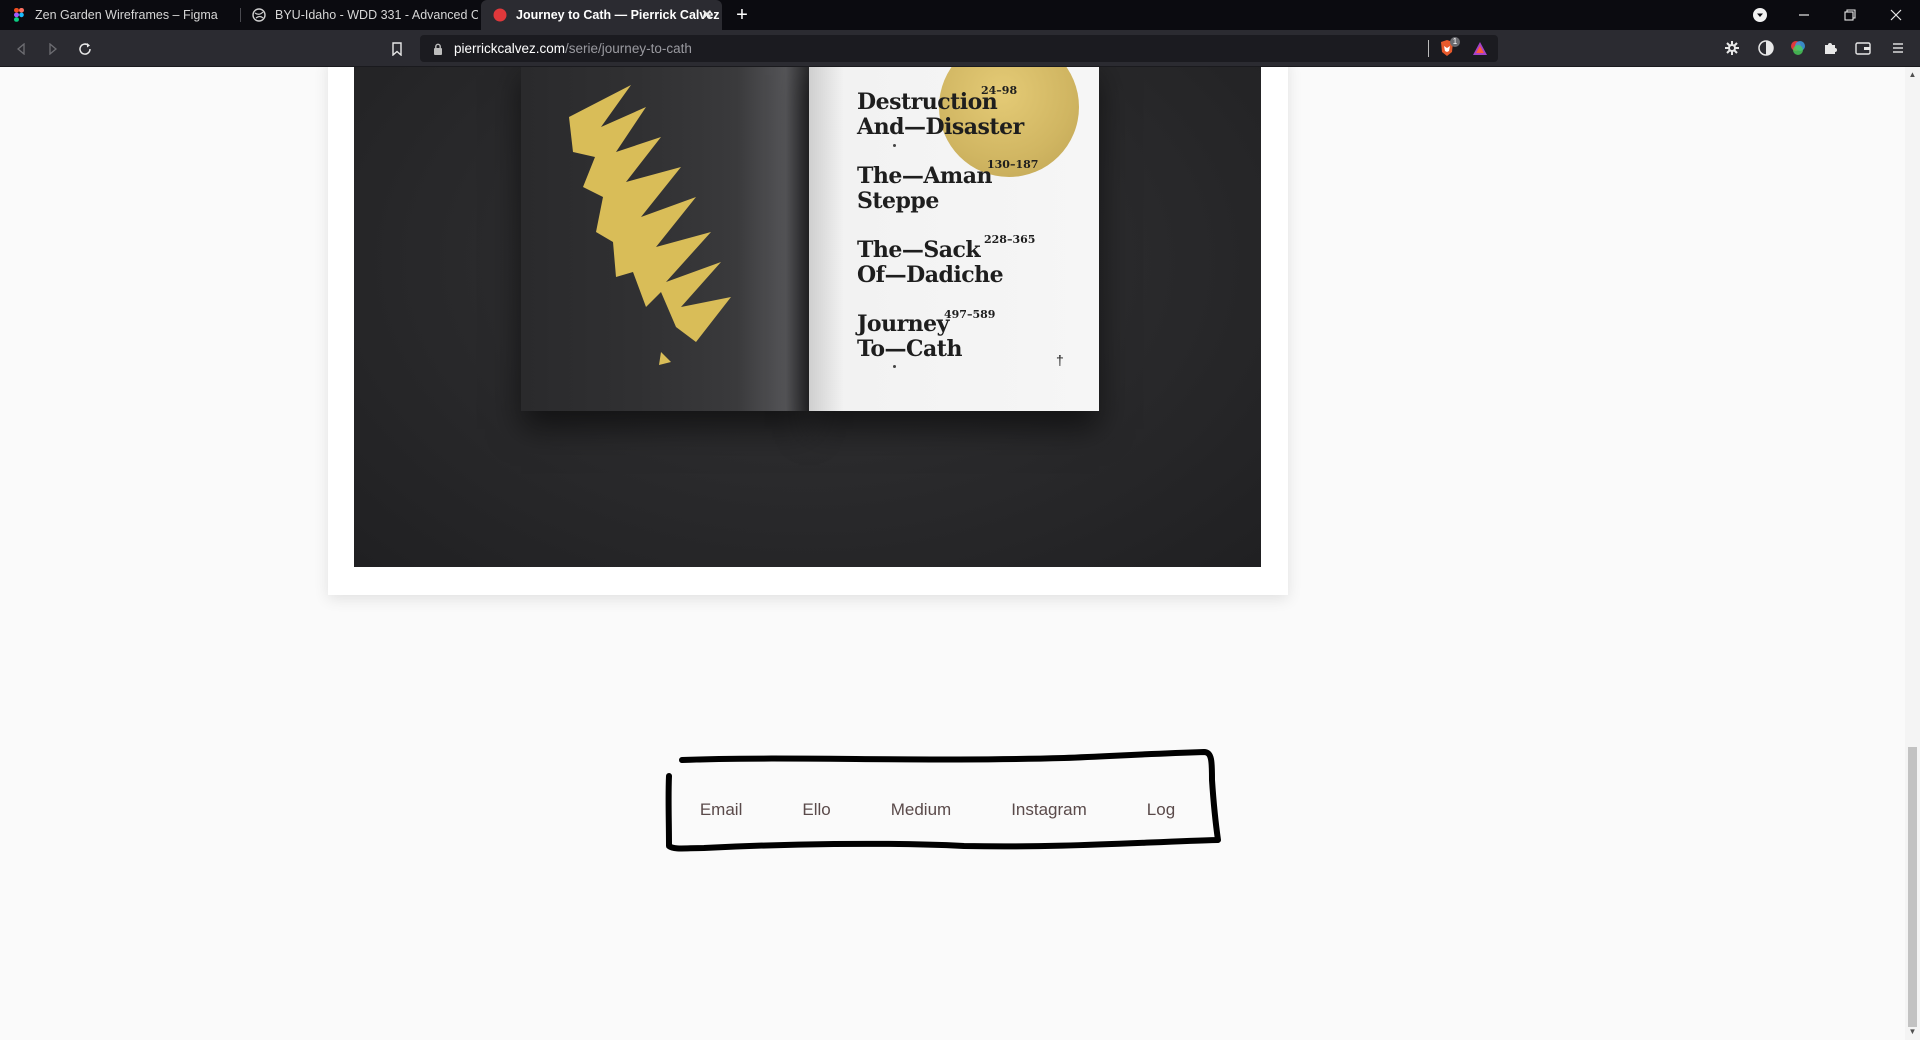 The image size is (1920, 1040). Describe the element at coordinates (999, 90) in the screenshot. I see `toc-page-range: 24–98` at that location.